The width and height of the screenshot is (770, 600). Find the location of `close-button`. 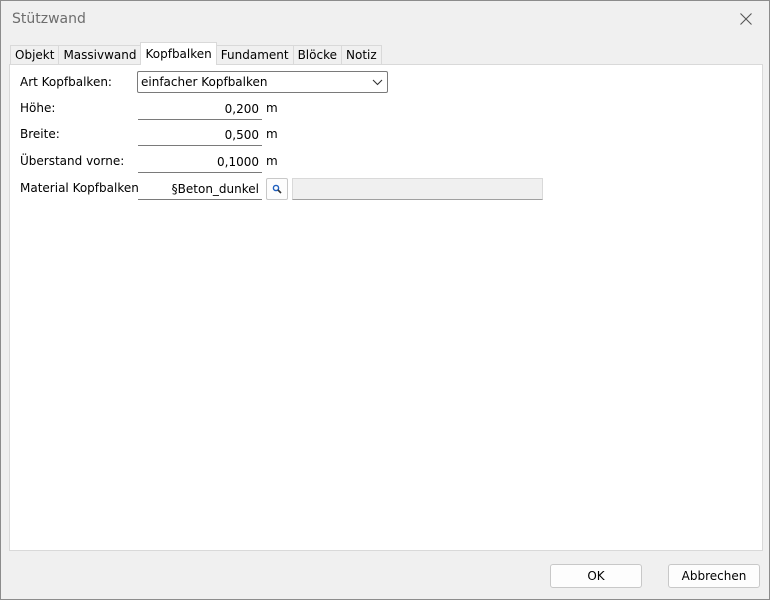

close-button is located at coordinates (746, 19).